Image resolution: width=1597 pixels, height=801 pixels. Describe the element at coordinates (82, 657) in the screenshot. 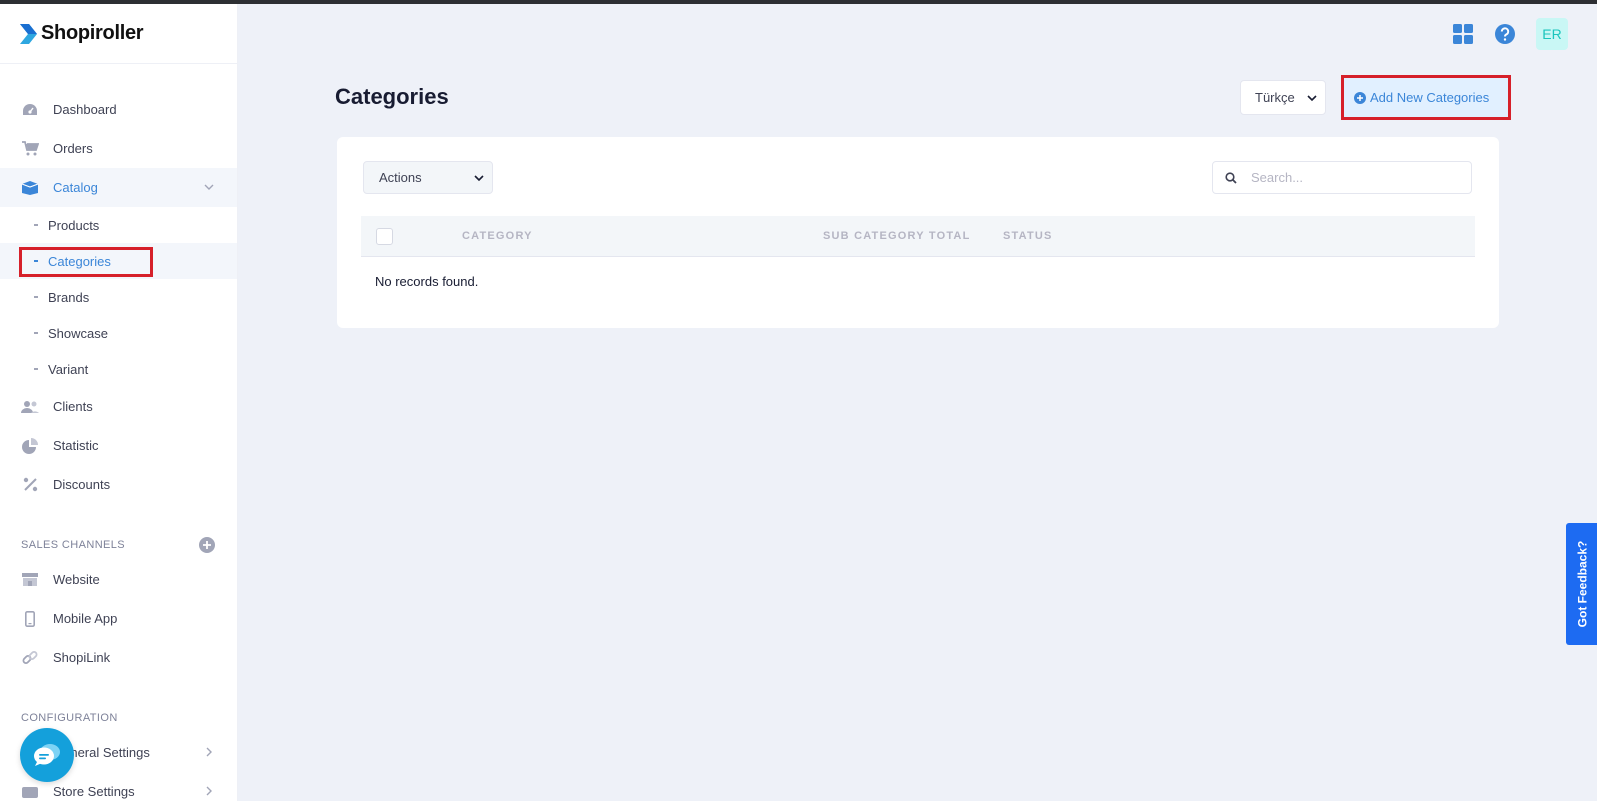

I see `sidebar-item-label: ShopiLink` at that location.